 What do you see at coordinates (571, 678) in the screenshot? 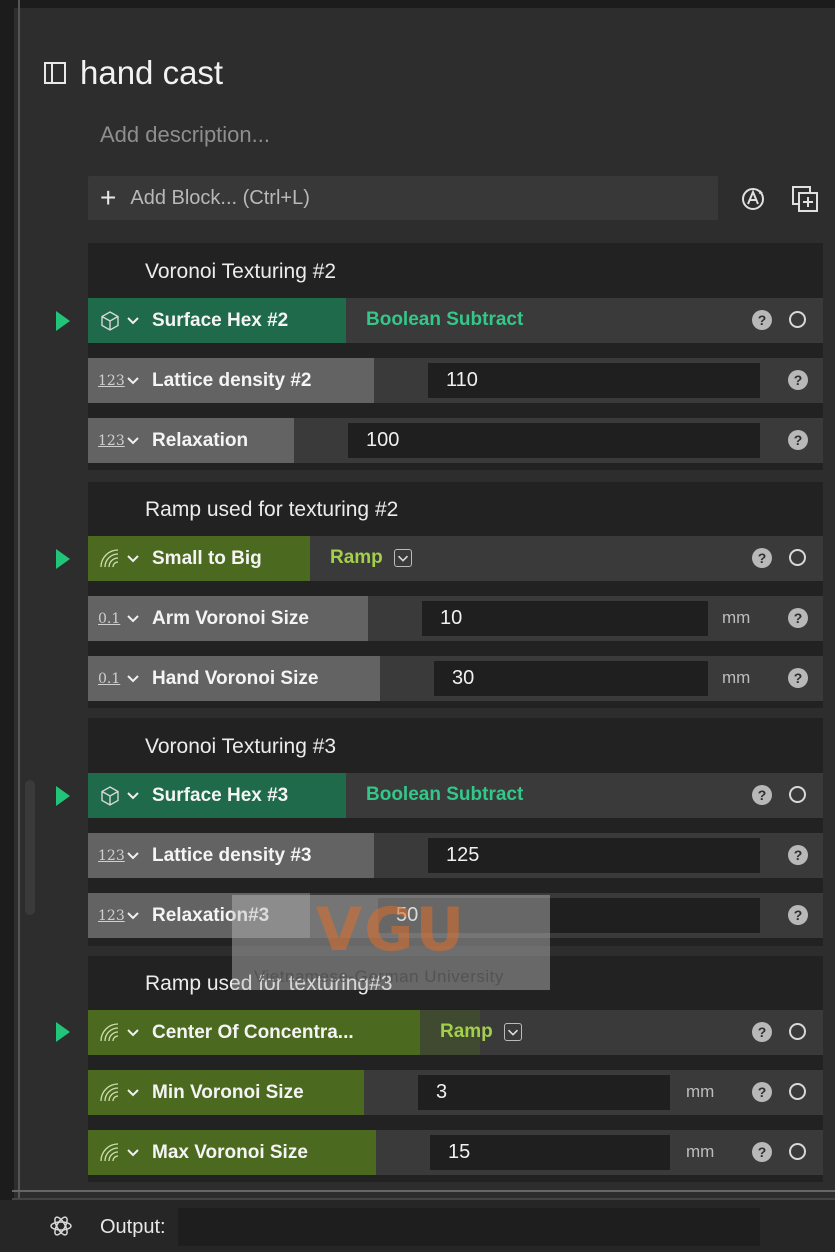
I see `value-input: 30` at bounding box center [571, 678].